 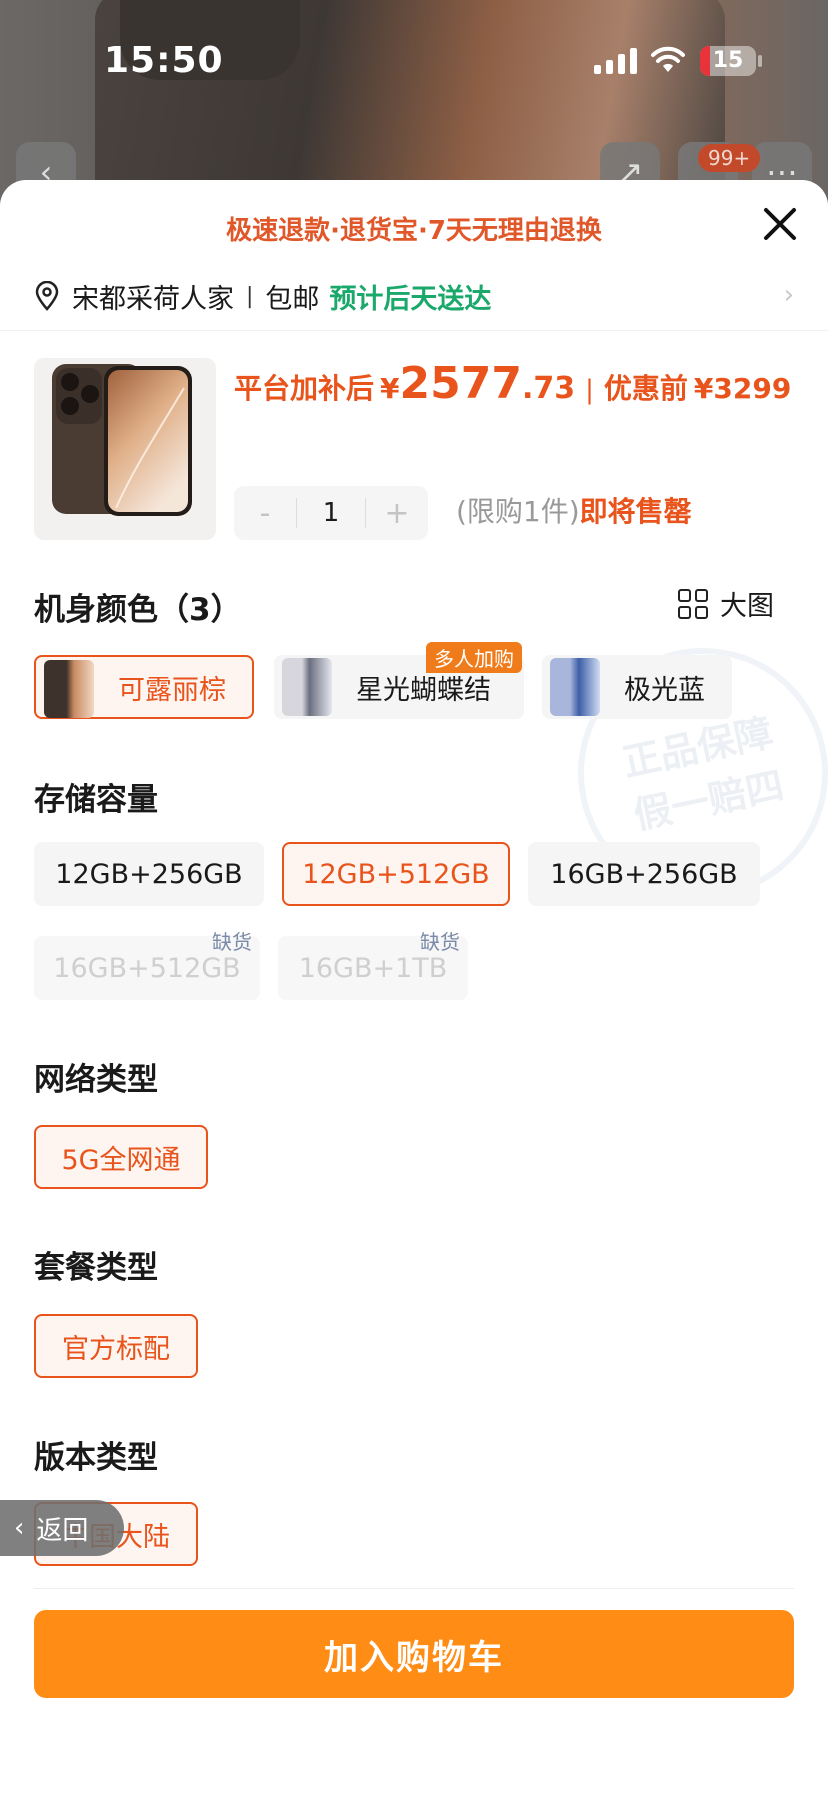 What do you see at coordinates (752, 388) in the screenshot?
I see `price-before-value: 3299` at bounding box center [752, 388].